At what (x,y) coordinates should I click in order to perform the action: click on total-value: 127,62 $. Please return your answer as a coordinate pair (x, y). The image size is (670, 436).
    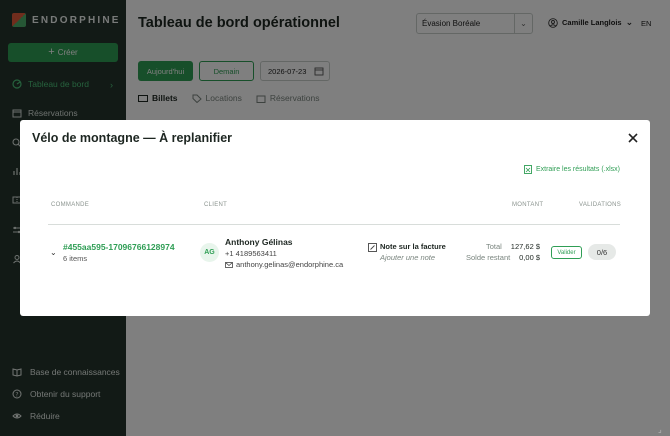
    Looking at the image, I should click on (525, 246).